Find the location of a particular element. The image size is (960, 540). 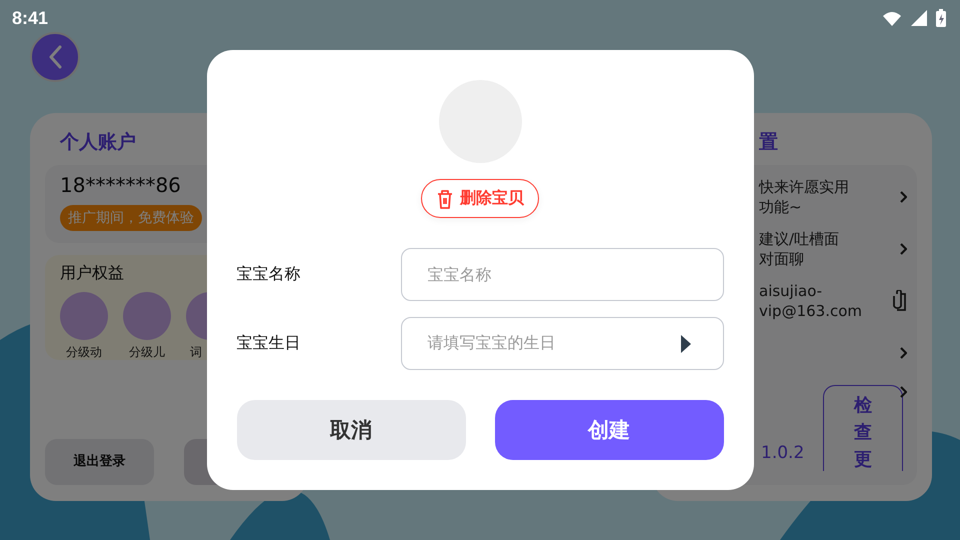

delete-button: 删除宝贝 is located at coordinates (480, 198).